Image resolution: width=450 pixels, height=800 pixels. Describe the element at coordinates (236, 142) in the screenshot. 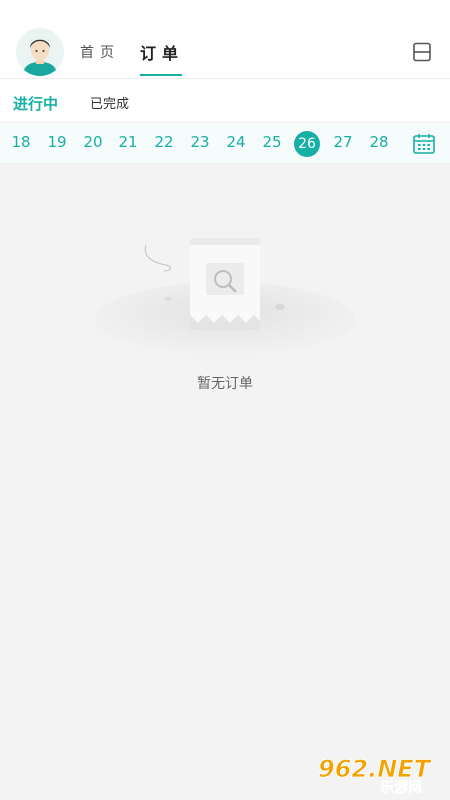

I see `date-item: 24` at that location.